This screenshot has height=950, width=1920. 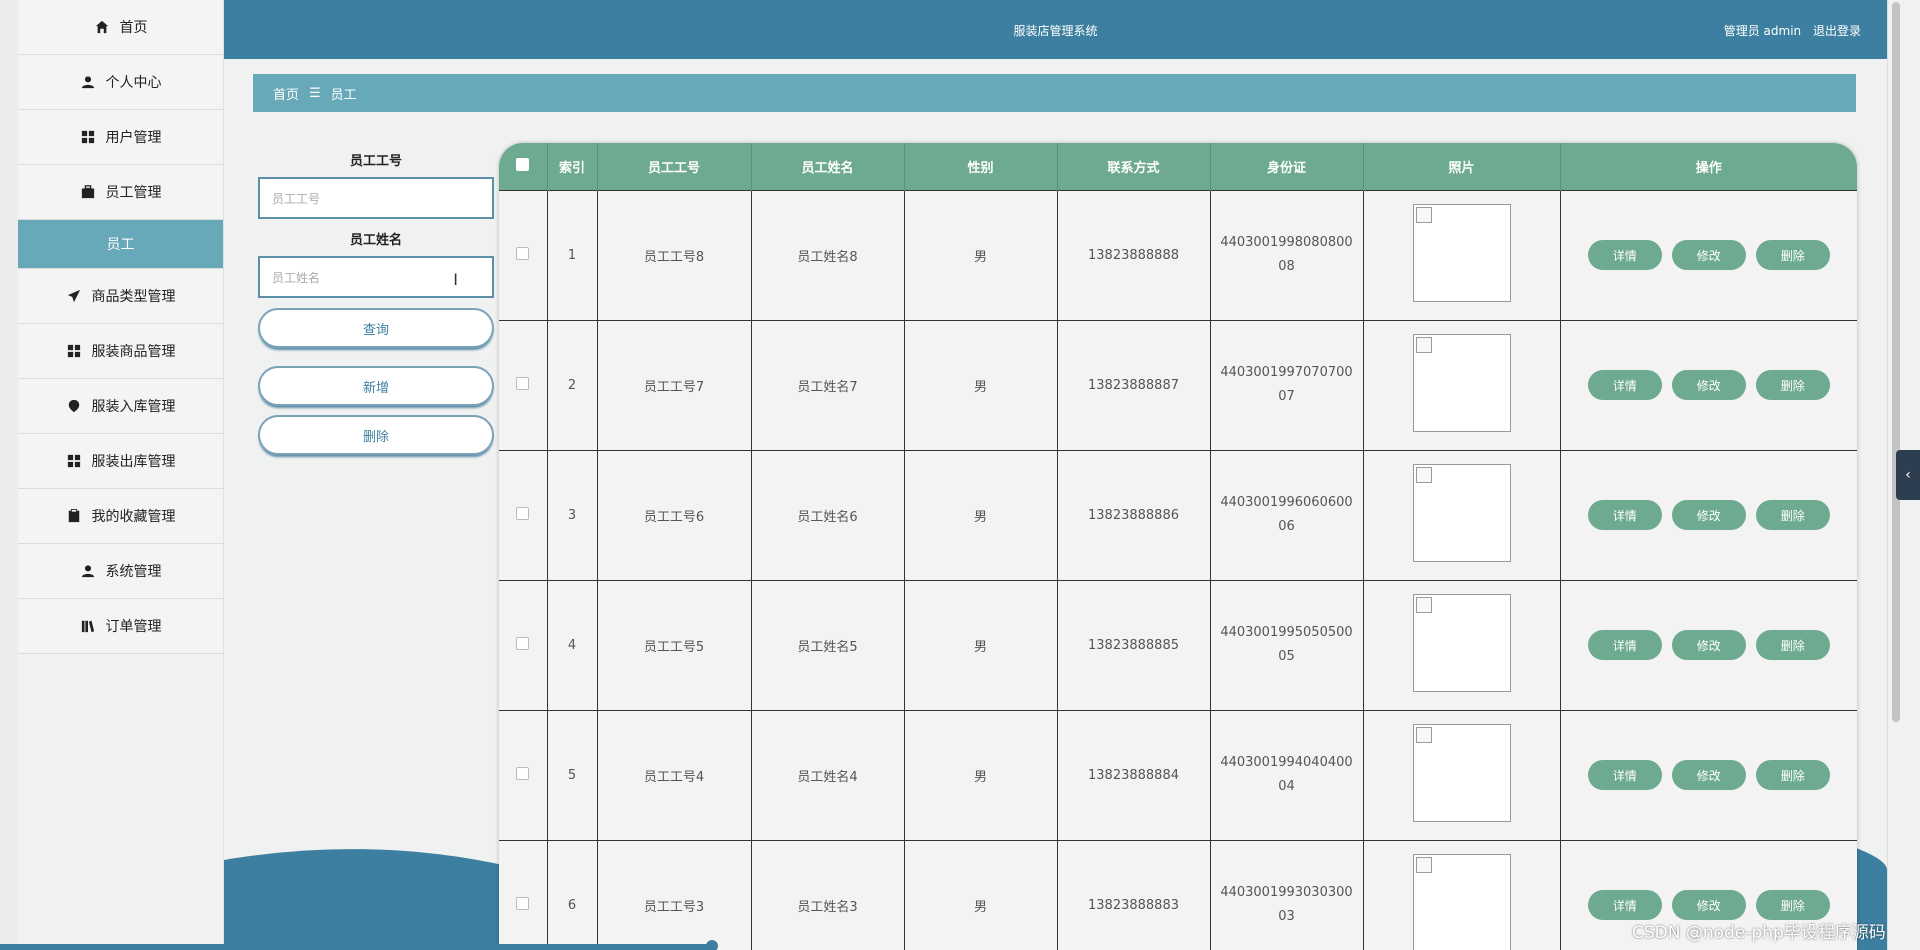 What do you see at coordinates (120, 244) in the screenshot?
I see `sidebar-item-employee: 员工` at bounding box center [120, 244].